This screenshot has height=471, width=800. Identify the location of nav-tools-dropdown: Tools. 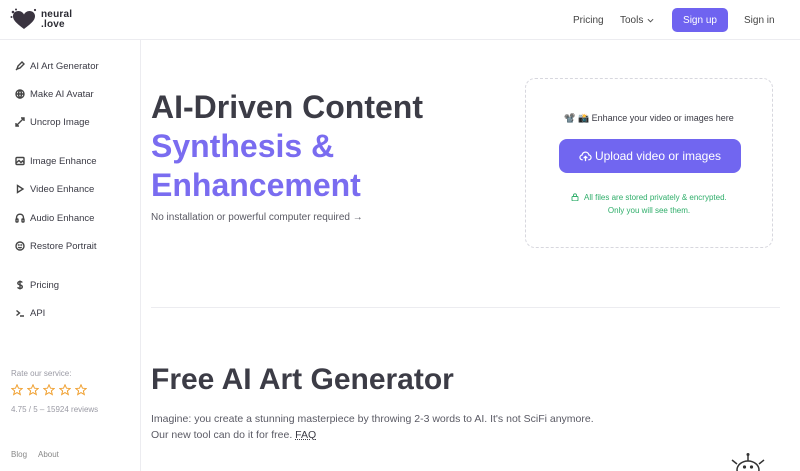
(637, 20).